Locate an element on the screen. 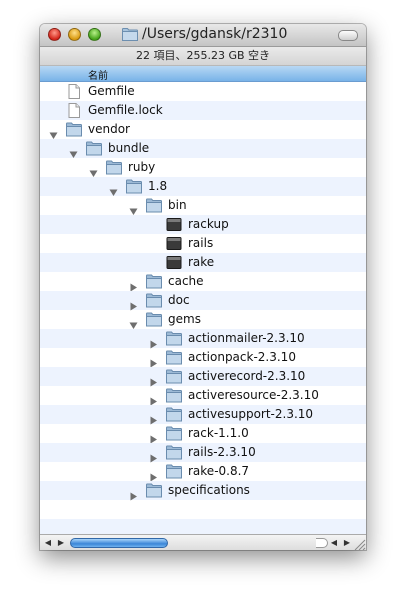  list-item: actionpack-2.3.10 is located at coordinates (203, 358).